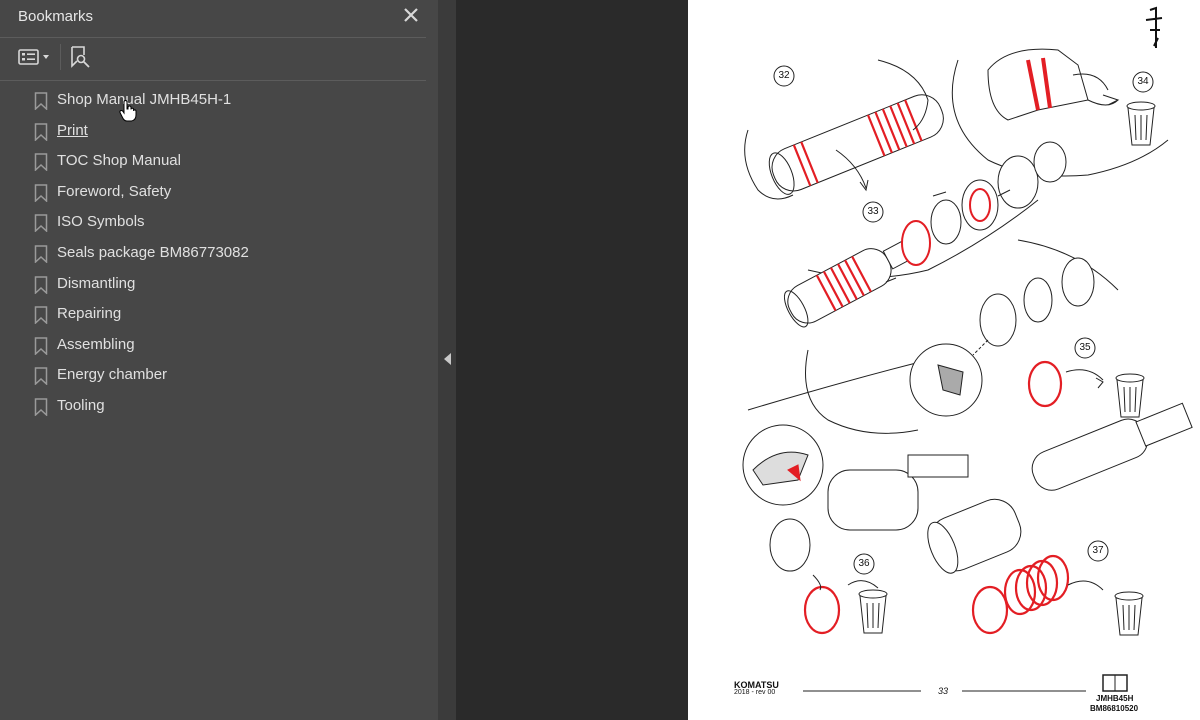  I want to click on bookmark-item: ISO Symbols, so click(213, 222).